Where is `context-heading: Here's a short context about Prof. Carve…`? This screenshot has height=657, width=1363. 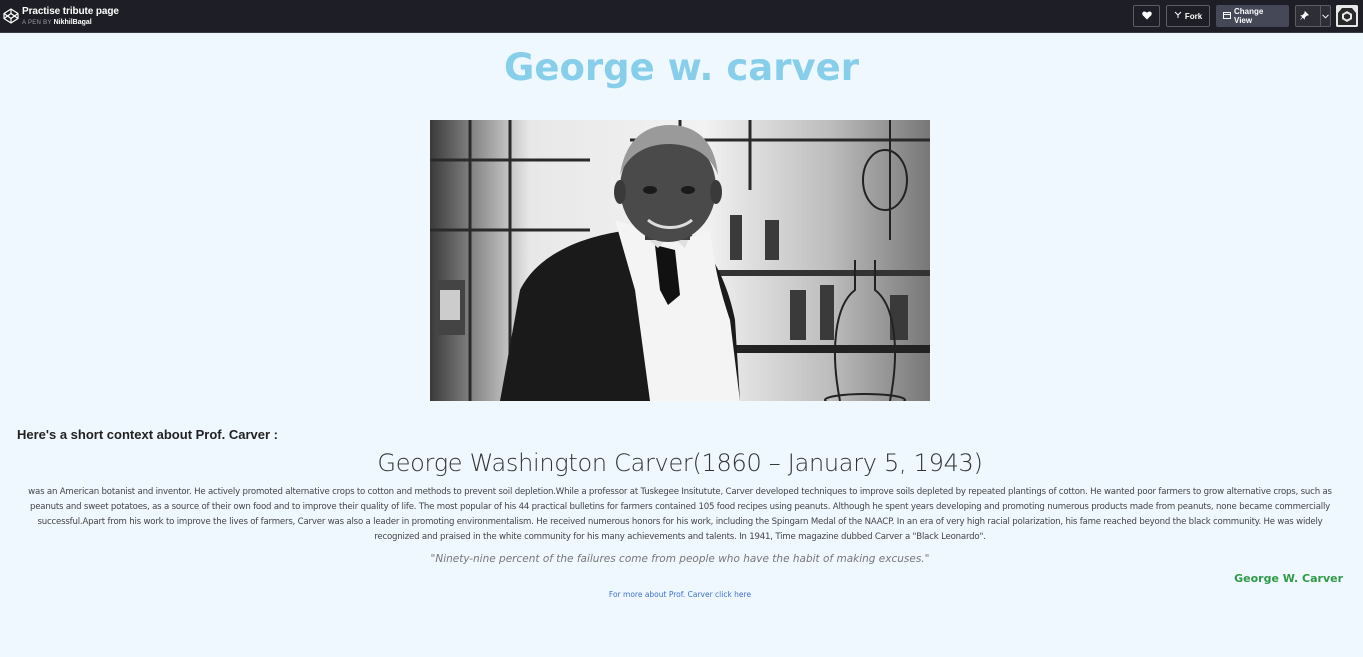
context-heading: Here's a short context about Prof. Carve… is located at coordinates (147, 434).